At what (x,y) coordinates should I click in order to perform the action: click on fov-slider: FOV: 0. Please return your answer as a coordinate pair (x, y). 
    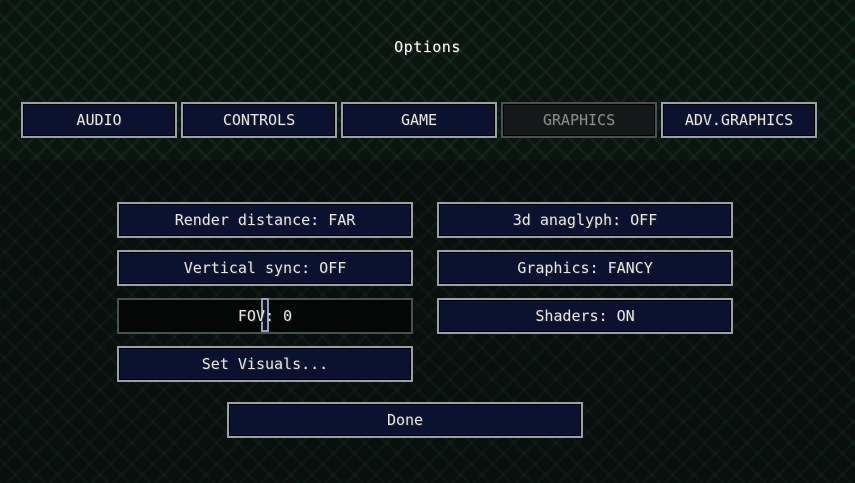
    Looking at the image, I should click on (265, 316).